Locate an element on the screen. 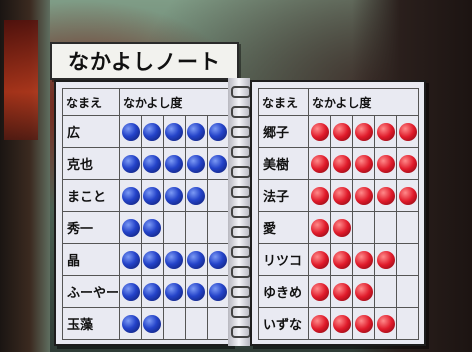 This screenshot has width=472, height=352. character-name: まこと is located at coordinates (91, 195).